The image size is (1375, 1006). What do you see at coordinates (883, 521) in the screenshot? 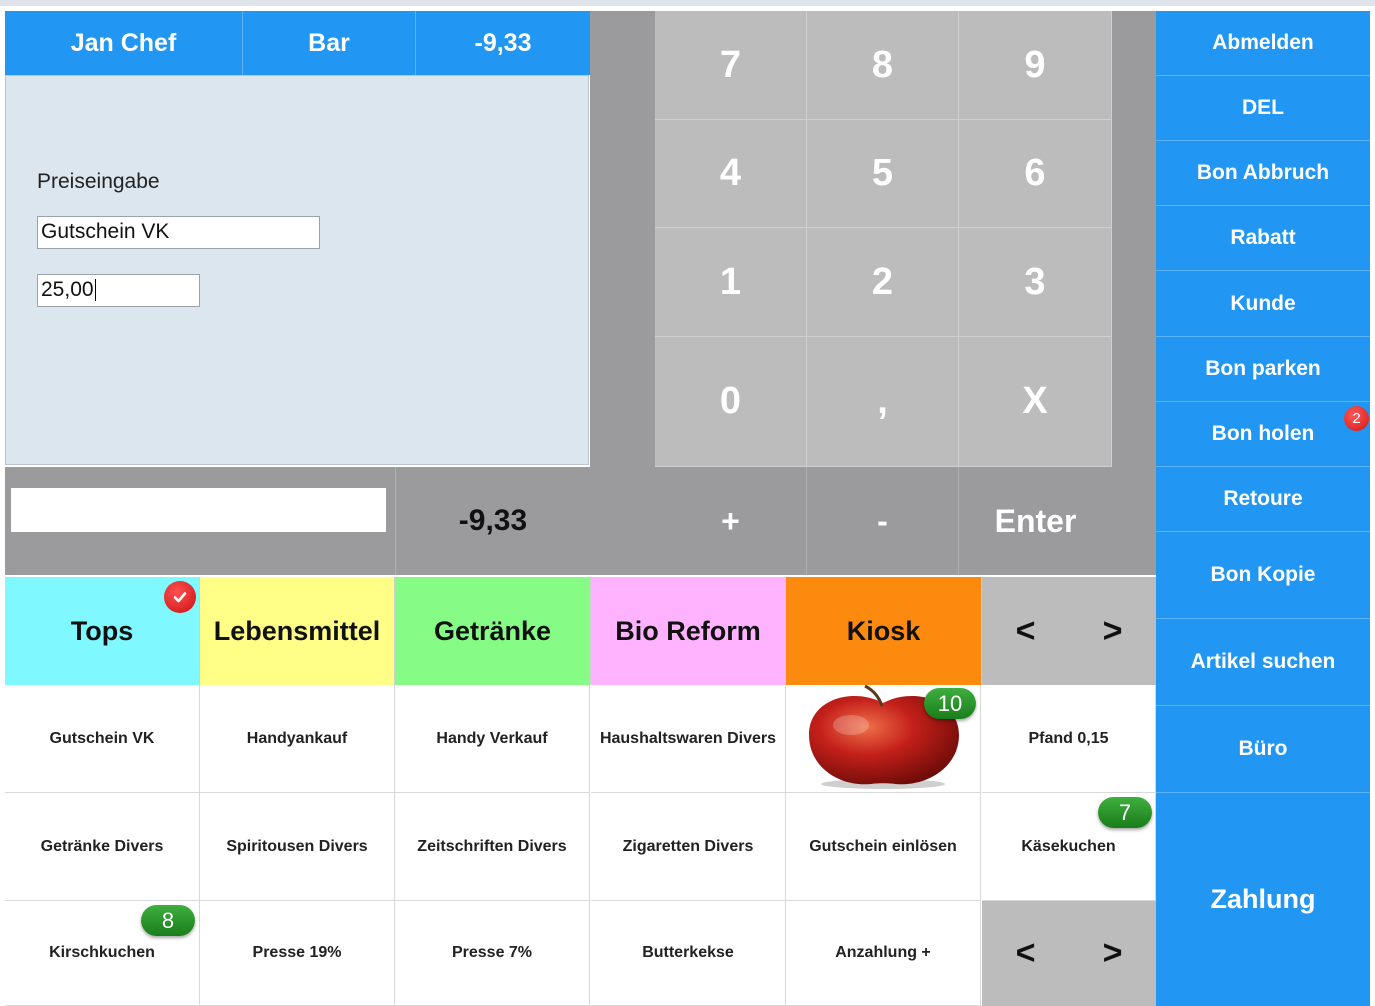
I see `key-minus: -` at bounding box center [883, 521].